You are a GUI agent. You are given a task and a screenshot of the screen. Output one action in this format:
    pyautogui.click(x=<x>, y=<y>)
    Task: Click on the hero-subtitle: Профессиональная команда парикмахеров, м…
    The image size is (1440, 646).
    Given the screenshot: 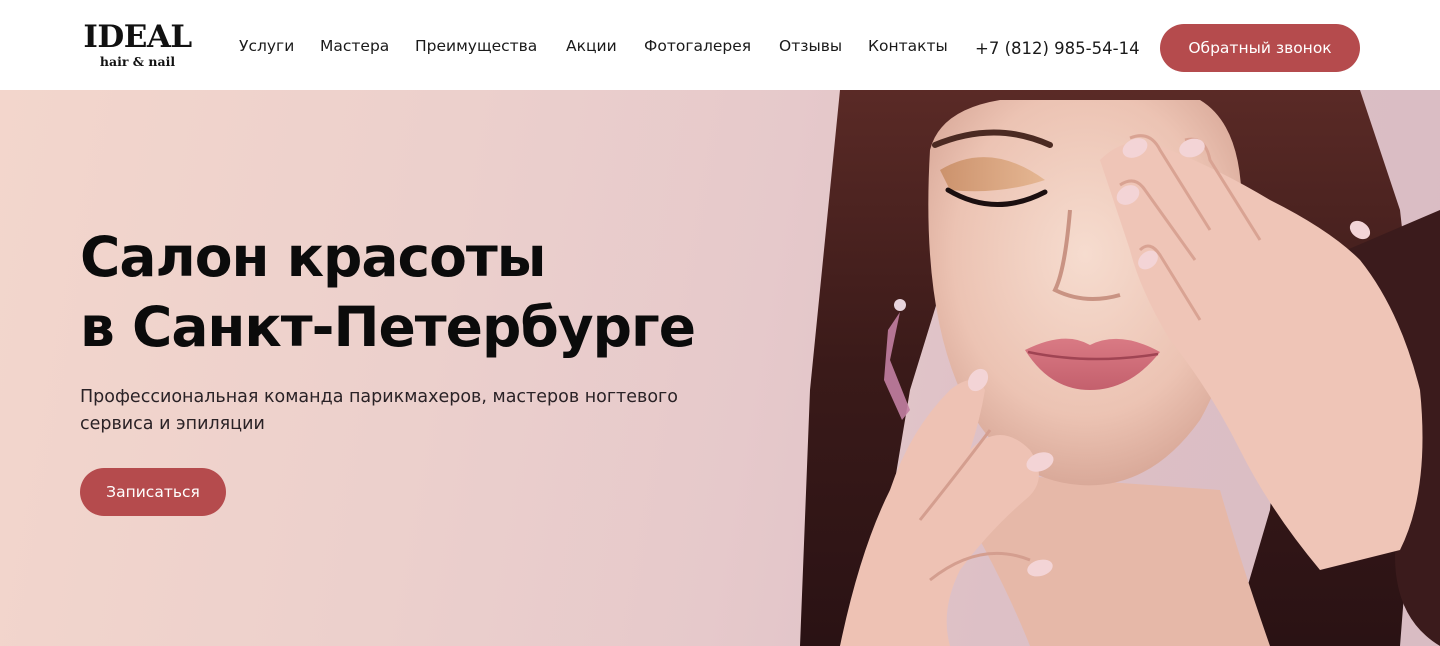 What is the action you would take?
    pyautogui.click(x=379, y=410)
    